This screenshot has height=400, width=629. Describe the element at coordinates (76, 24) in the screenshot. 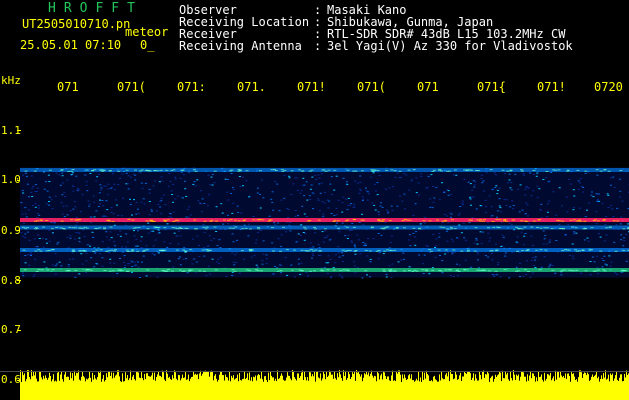

I see `header-filename: UT2505010710.pn` at that location.